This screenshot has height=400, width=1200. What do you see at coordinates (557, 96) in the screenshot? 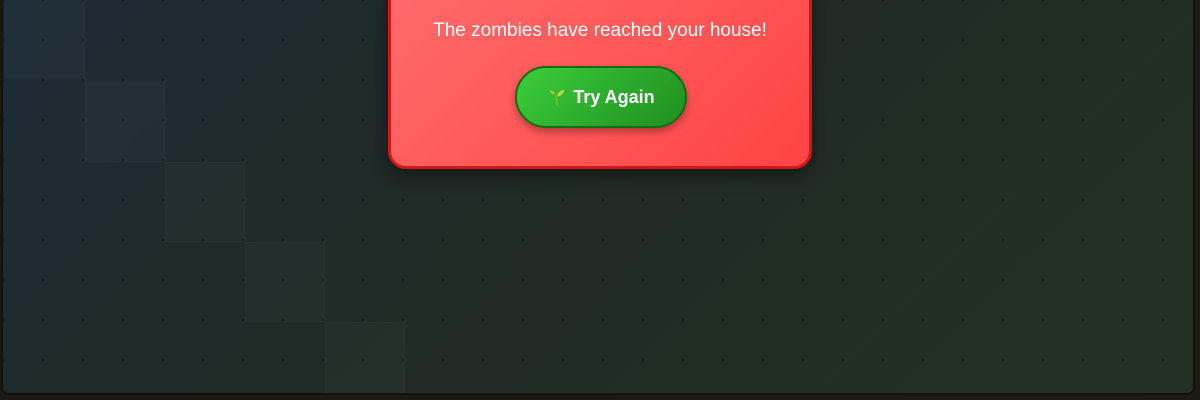
I see `sprout-icon` at bounding box center [557, 96].